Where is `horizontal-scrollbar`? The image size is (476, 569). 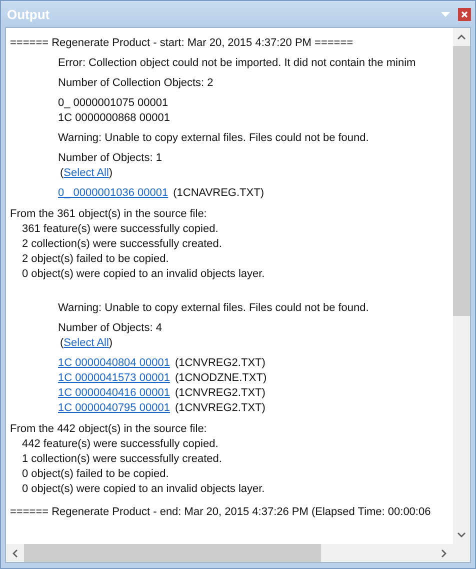
horizontal-scrollbar is located at coordinates (229, 553).